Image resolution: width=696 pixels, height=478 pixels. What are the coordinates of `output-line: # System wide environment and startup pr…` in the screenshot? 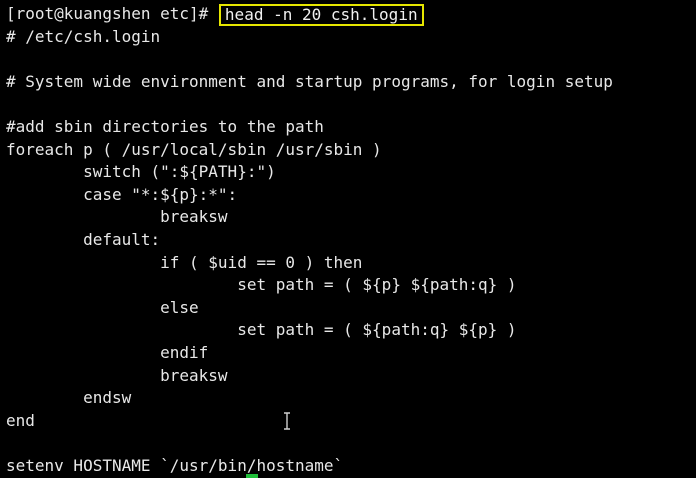 It's located at (309, 81).